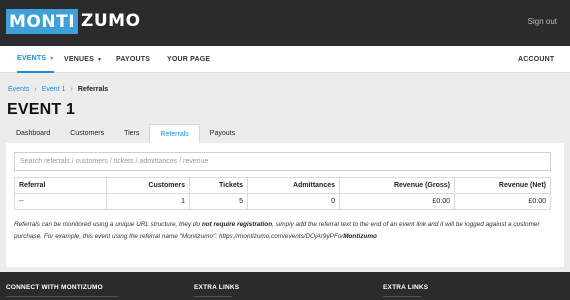 The width and height of the screenshot is (570, 300). I want to click on cell-customers: 1, so click(148, 201).